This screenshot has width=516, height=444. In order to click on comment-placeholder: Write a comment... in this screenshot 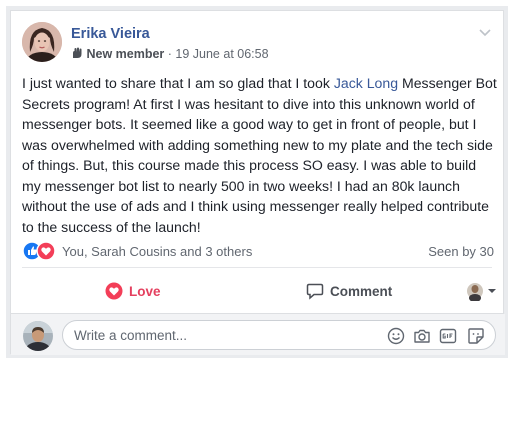, I will do `click(131, 335)`.